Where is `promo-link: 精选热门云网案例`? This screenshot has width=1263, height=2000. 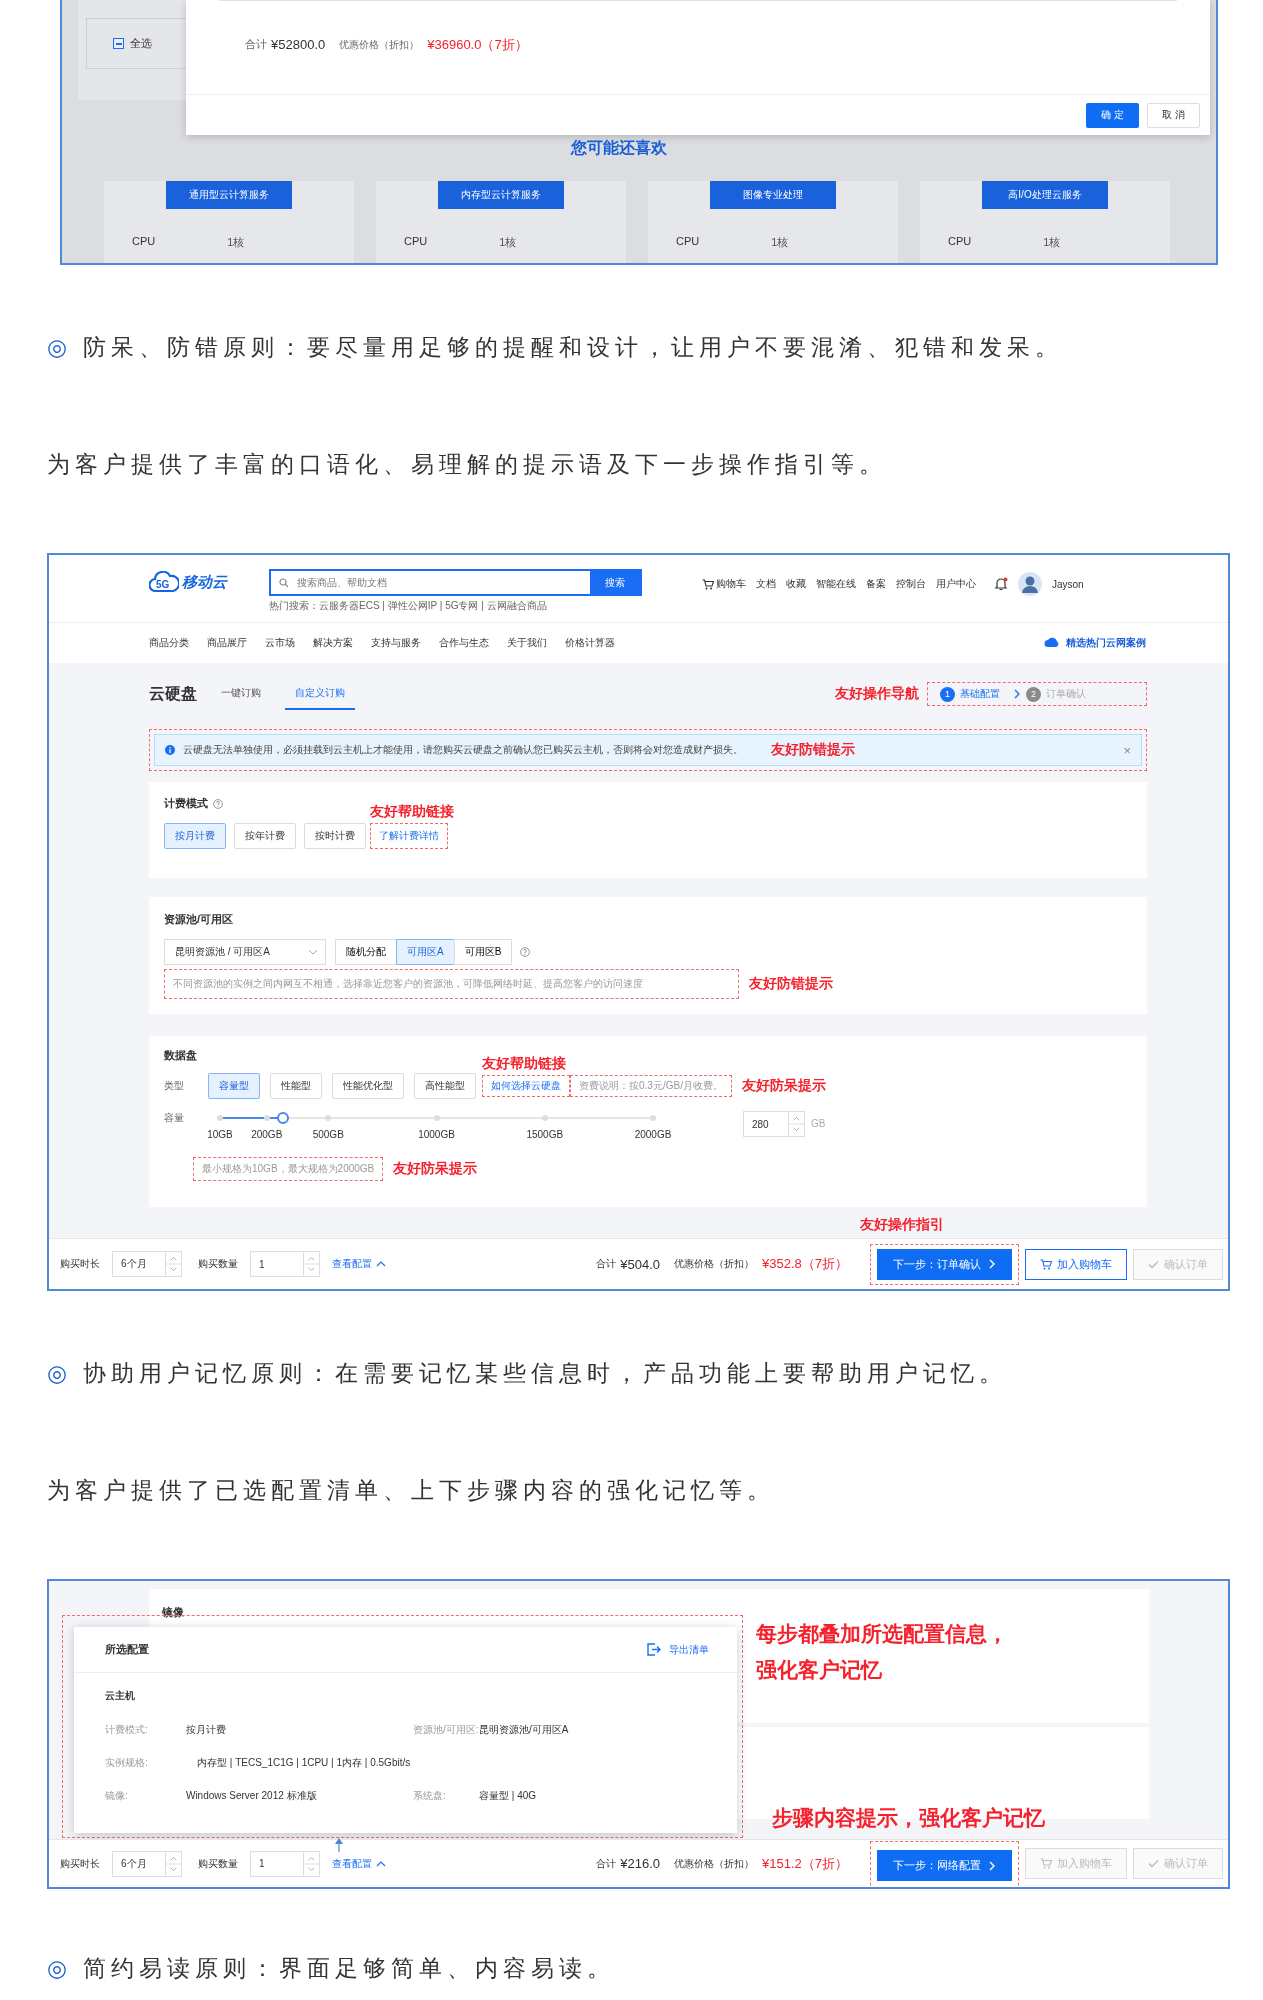
promo-link: 精选热门云网案例 is located at coordinates (1106, 643).